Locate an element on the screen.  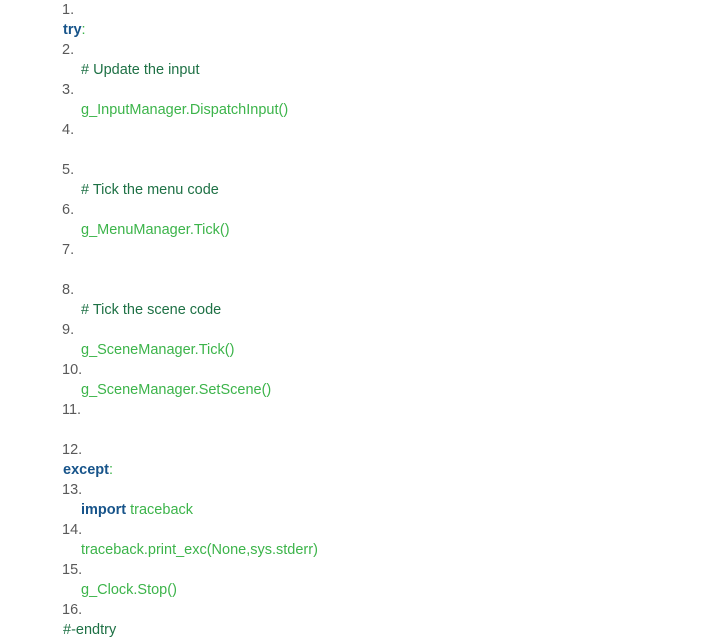
code-step: 8. # Tick the scene code is located at coordinates (357, 300).